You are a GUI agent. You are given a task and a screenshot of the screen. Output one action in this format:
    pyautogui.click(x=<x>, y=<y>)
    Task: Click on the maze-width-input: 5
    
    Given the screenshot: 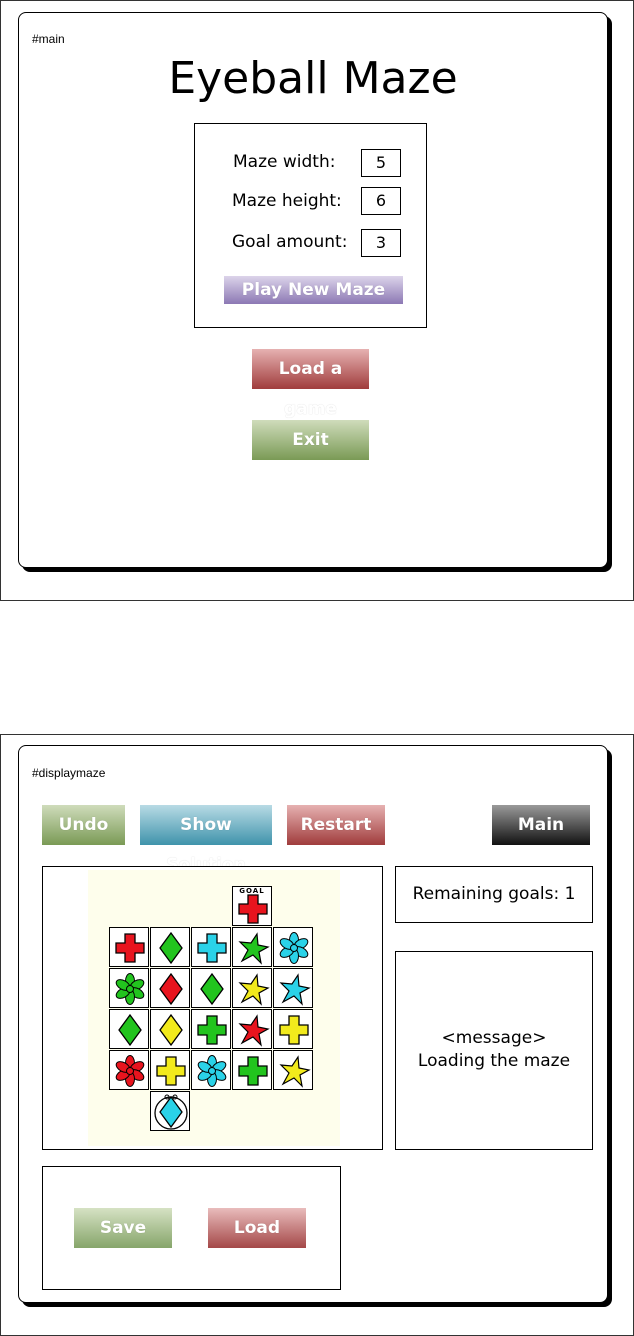 What is the action you would take?
    pyautogui.click(x=381, y=163)
    